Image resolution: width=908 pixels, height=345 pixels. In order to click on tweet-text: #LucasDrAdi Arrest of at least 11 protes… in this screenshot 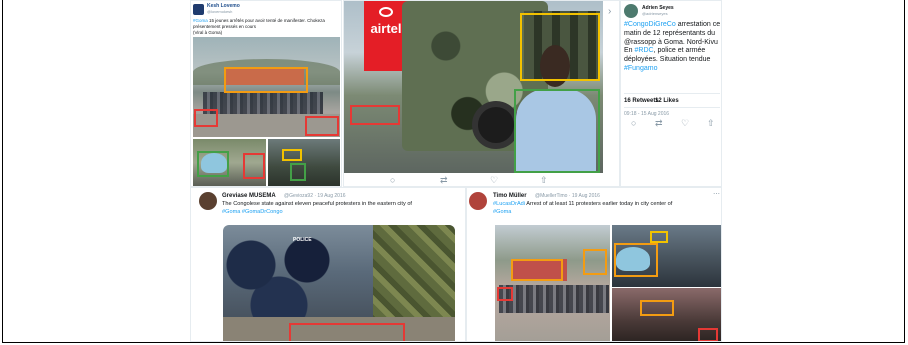, I will do `click(606, 204)`.